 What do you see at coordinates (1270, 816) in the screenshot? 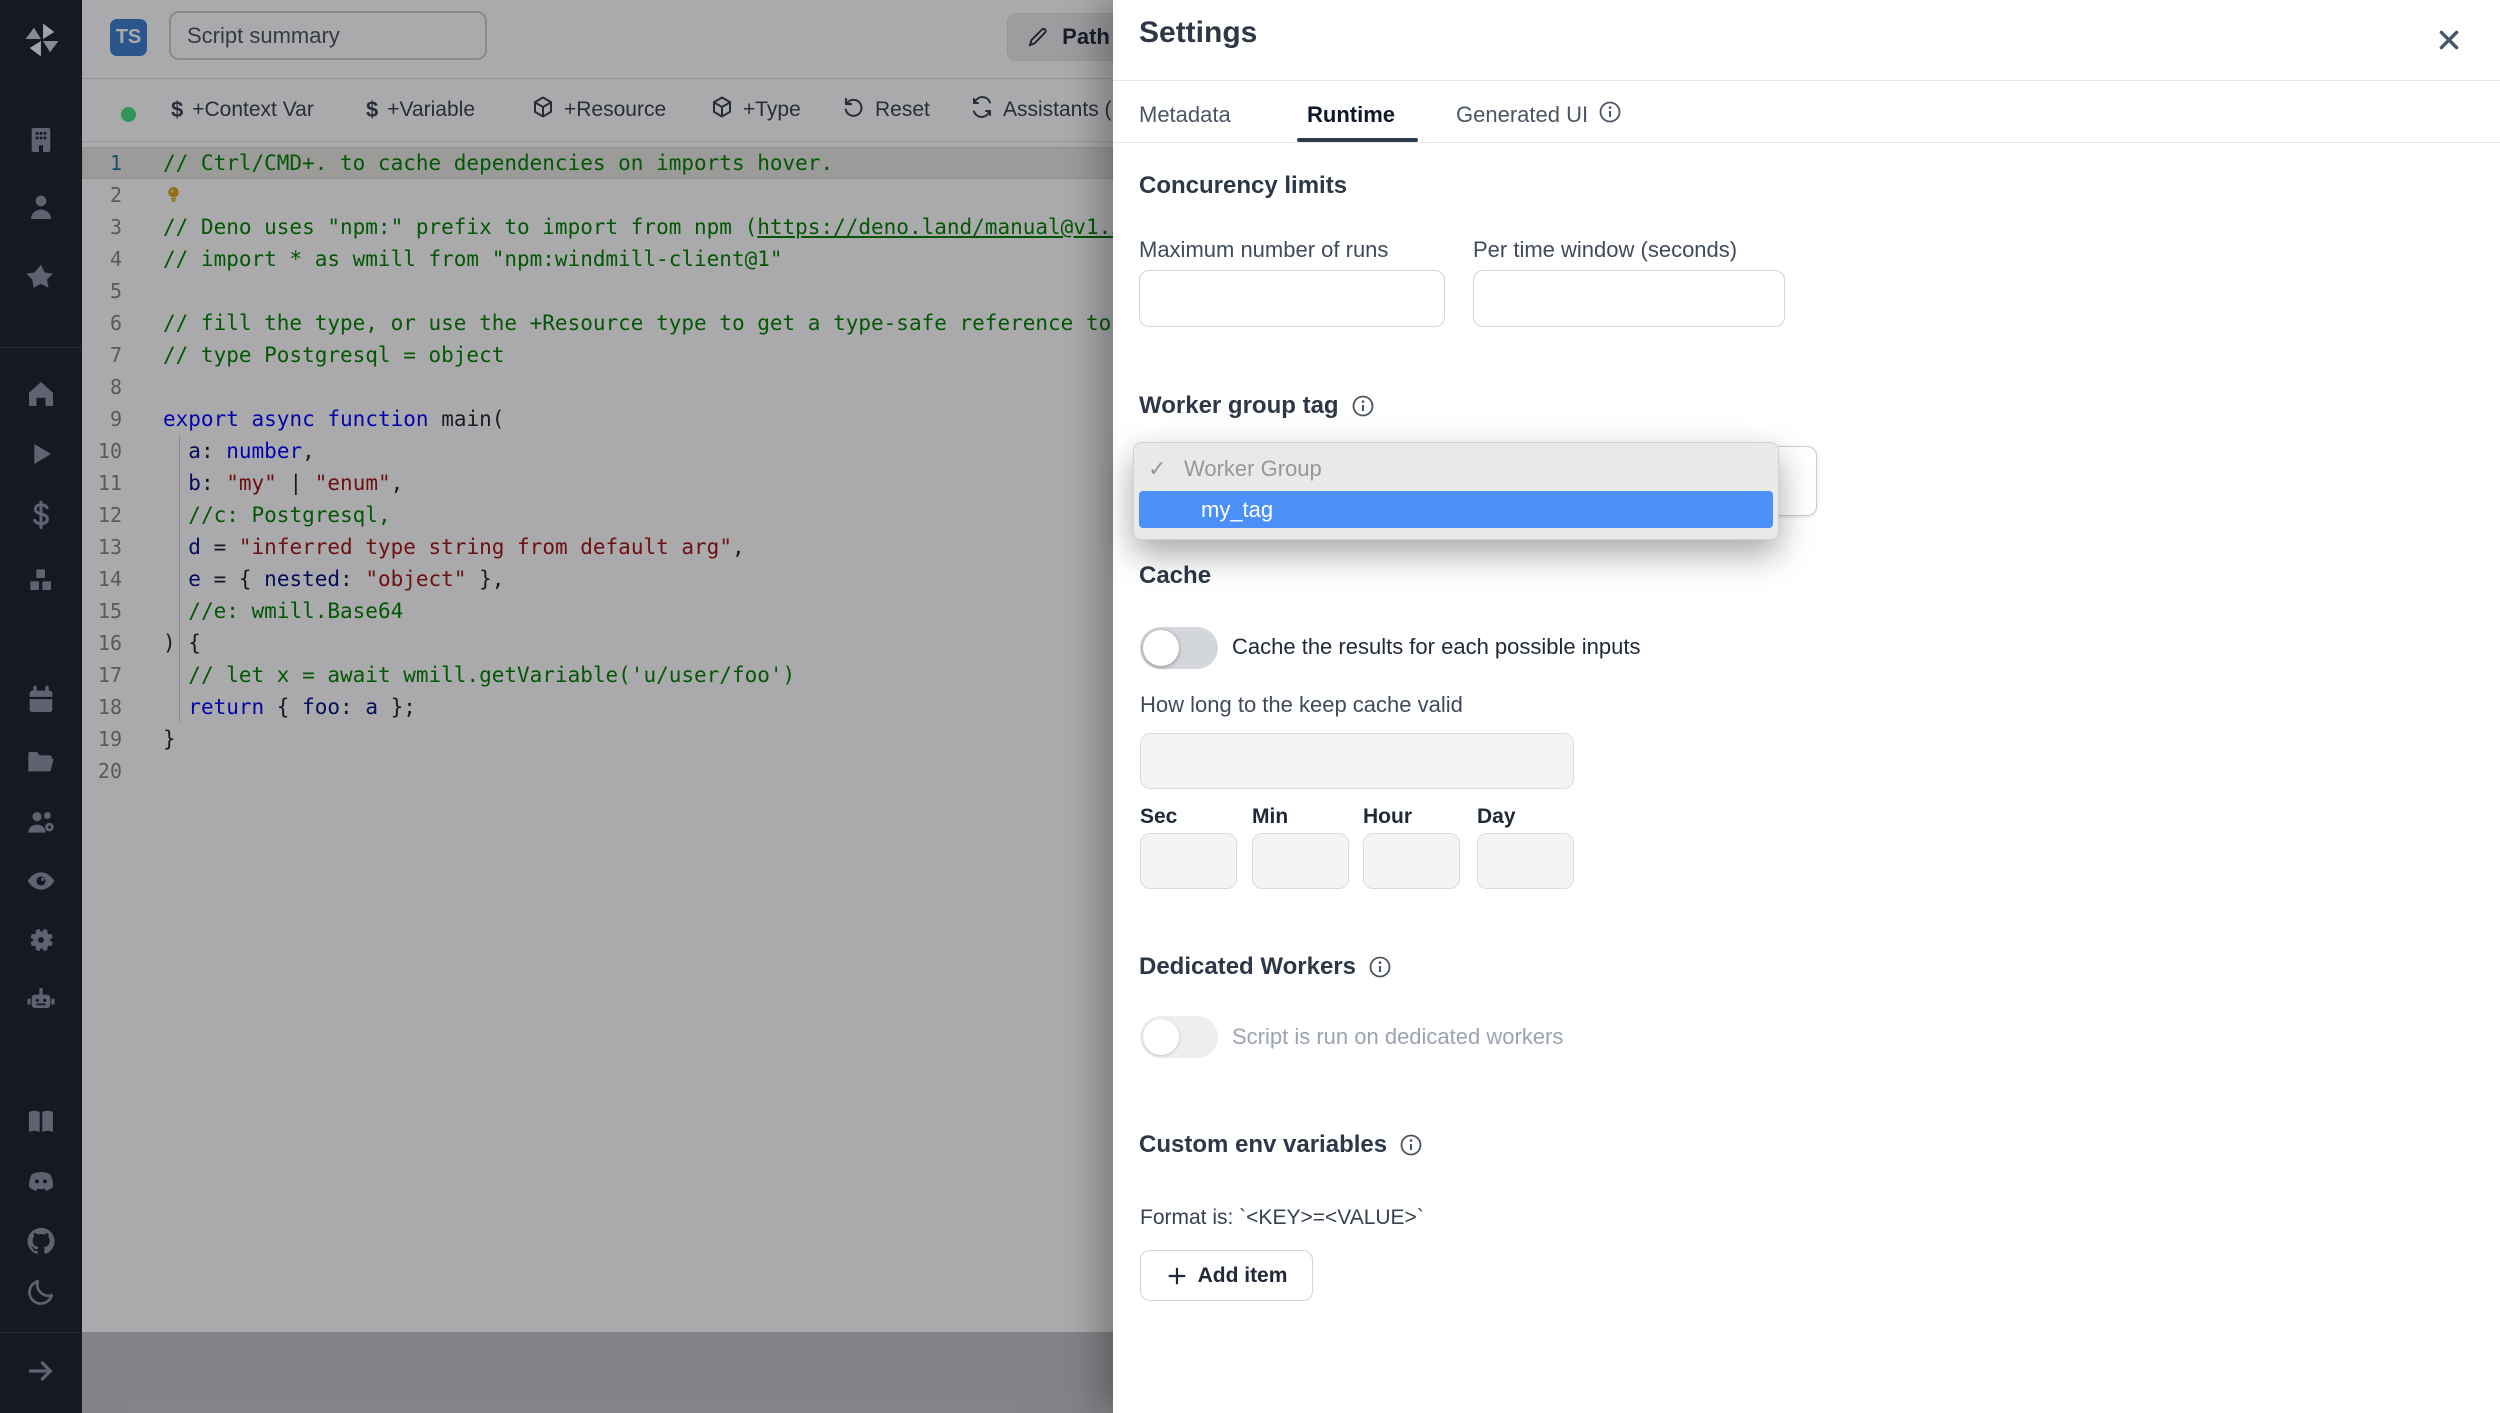
I see `unit-label-min: Min` at bounding box center [1270, 816].